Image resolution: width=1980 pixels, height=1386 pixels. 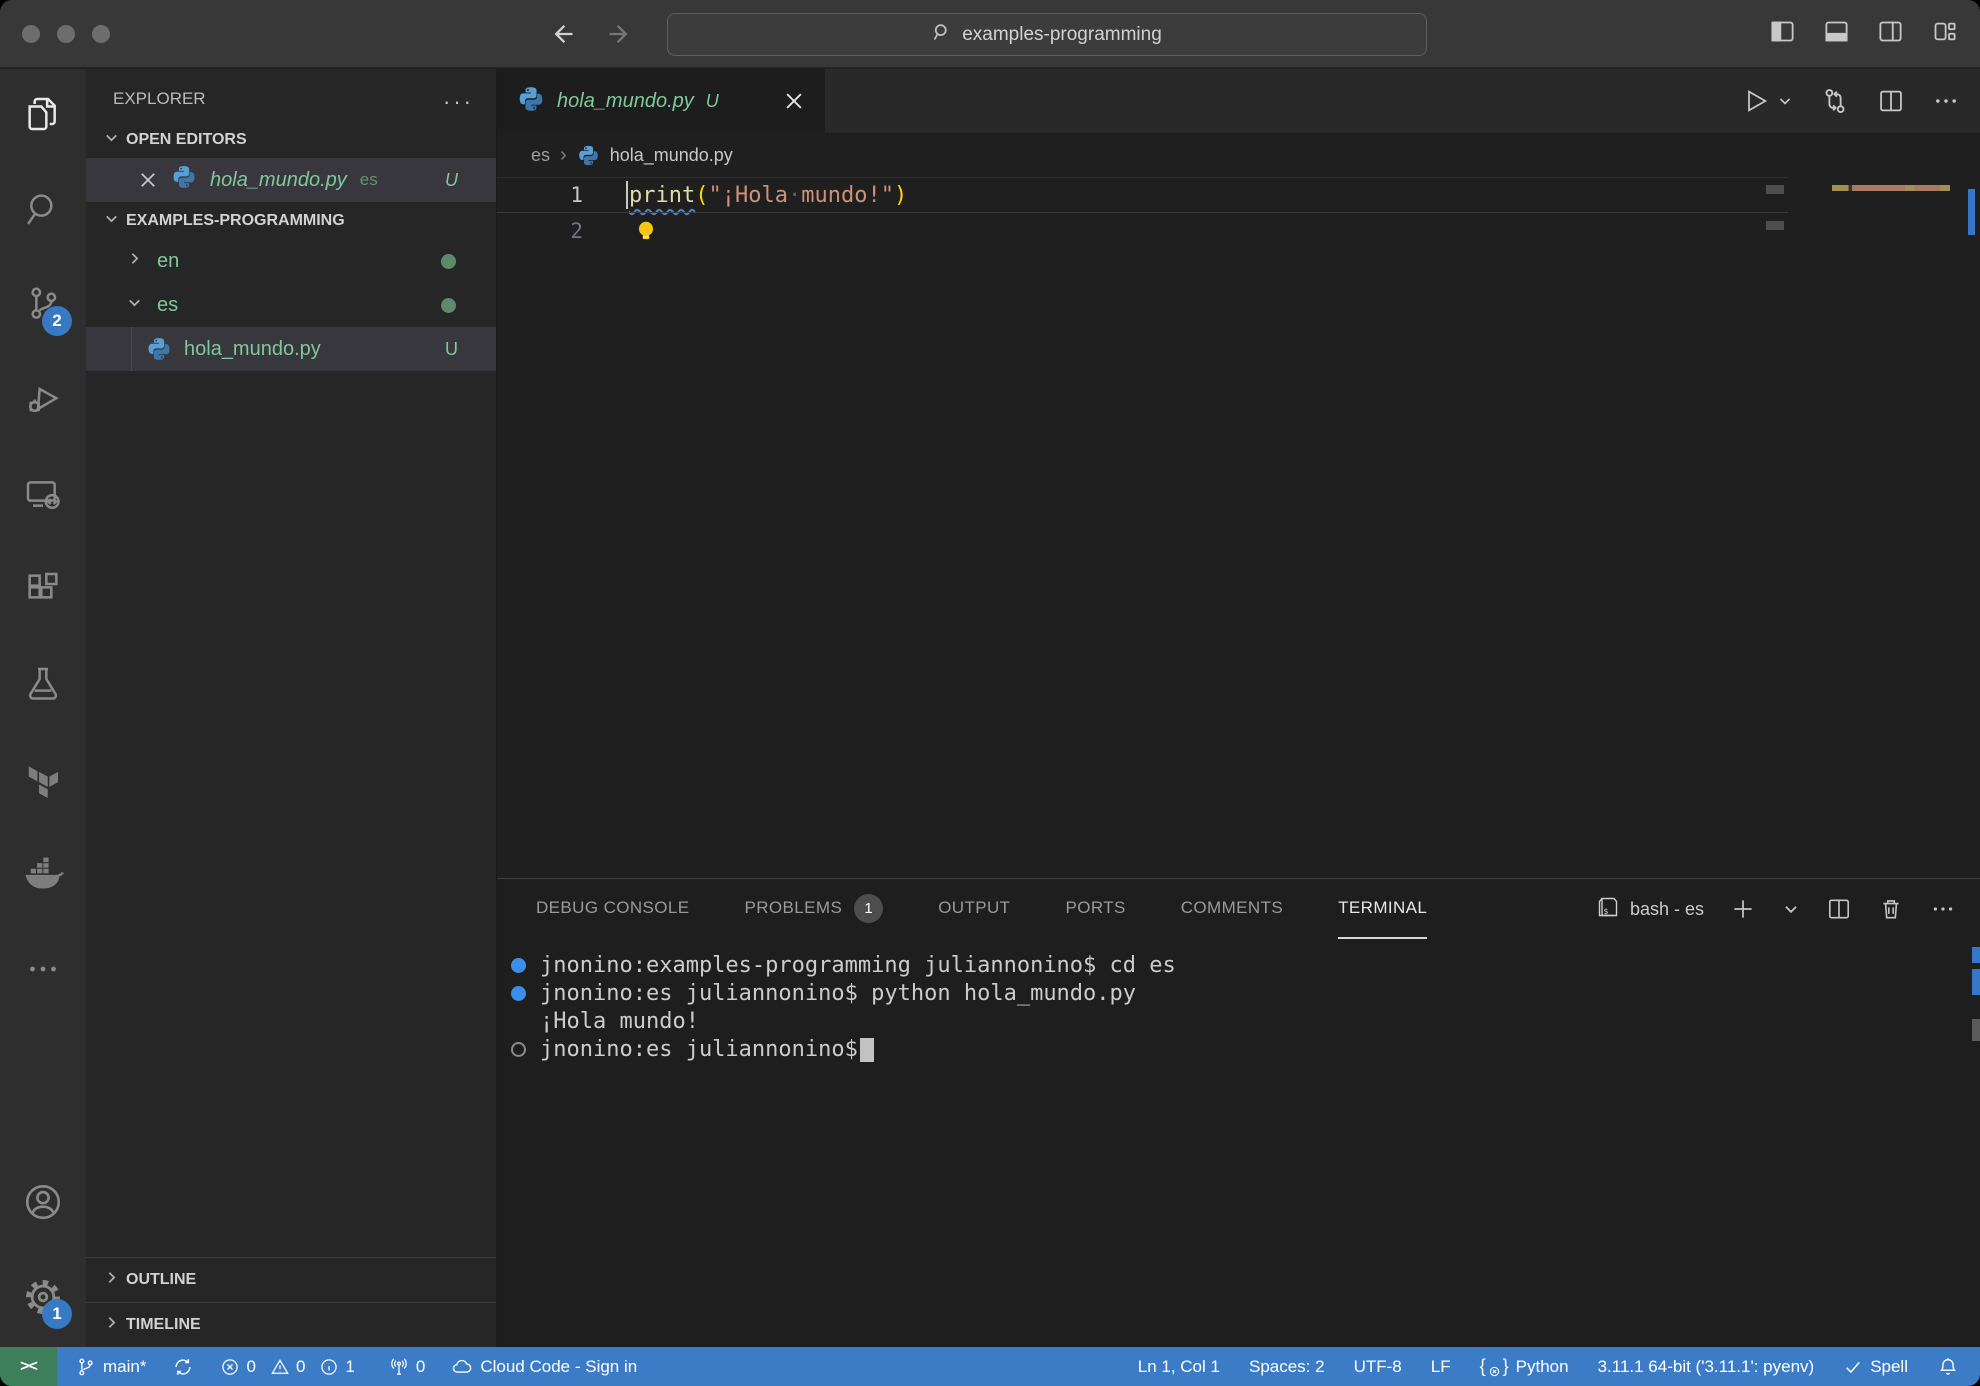 What do you see at coordinates (613, 909) in the screenshot?
I see `tab-debug-console: DEBUG CONSOLE` at bounding box center [613, 909].